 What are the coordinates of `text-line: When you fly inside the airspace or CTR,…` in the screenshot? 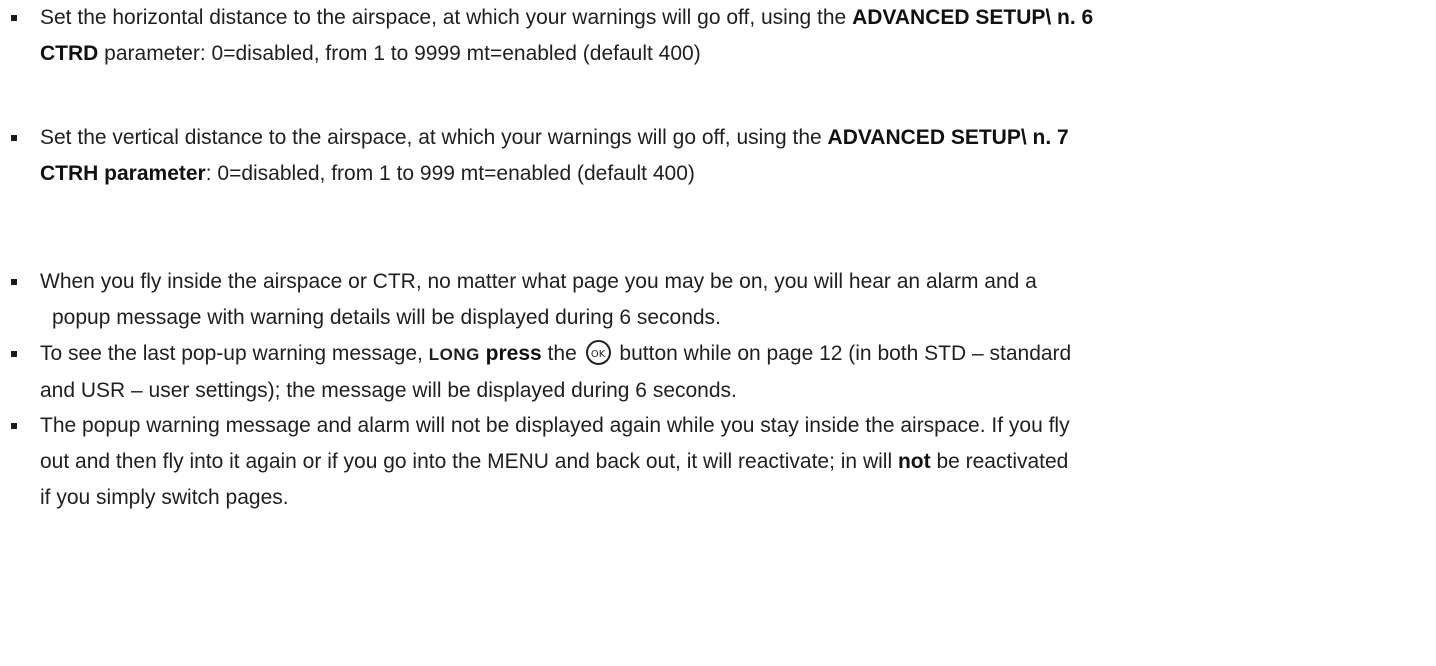 It's located at (538, 281).